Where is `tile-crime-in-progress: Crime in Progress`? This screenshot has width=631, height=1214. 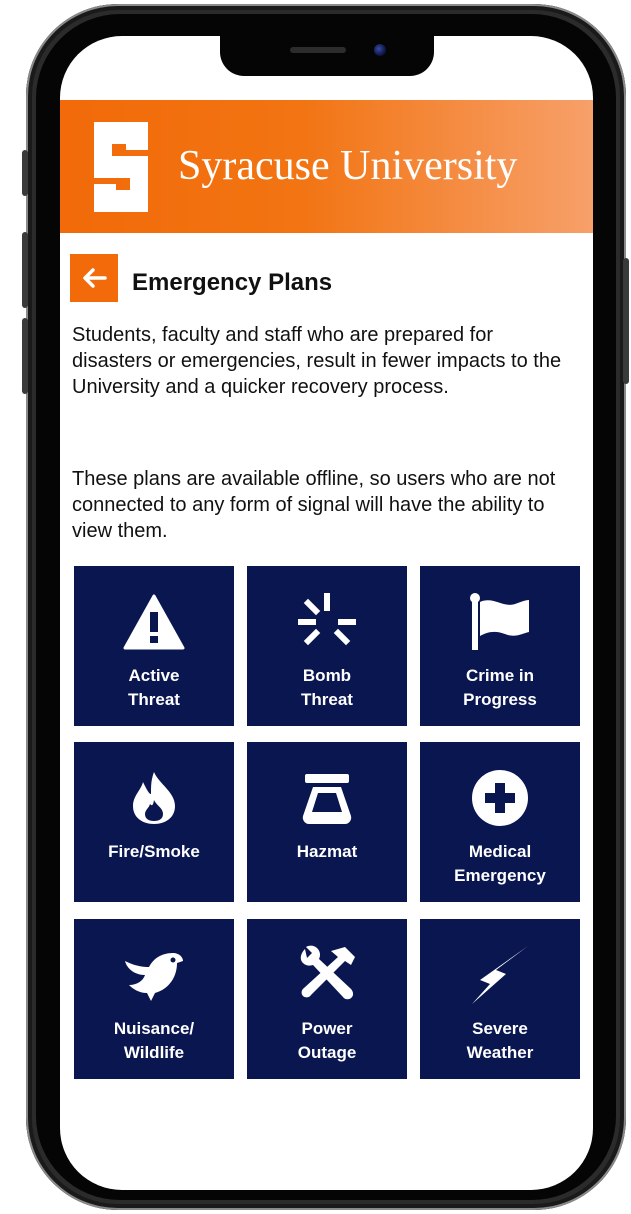 tile-crime-in-progress: Crime in Progress is located at coordinates (500, 646).